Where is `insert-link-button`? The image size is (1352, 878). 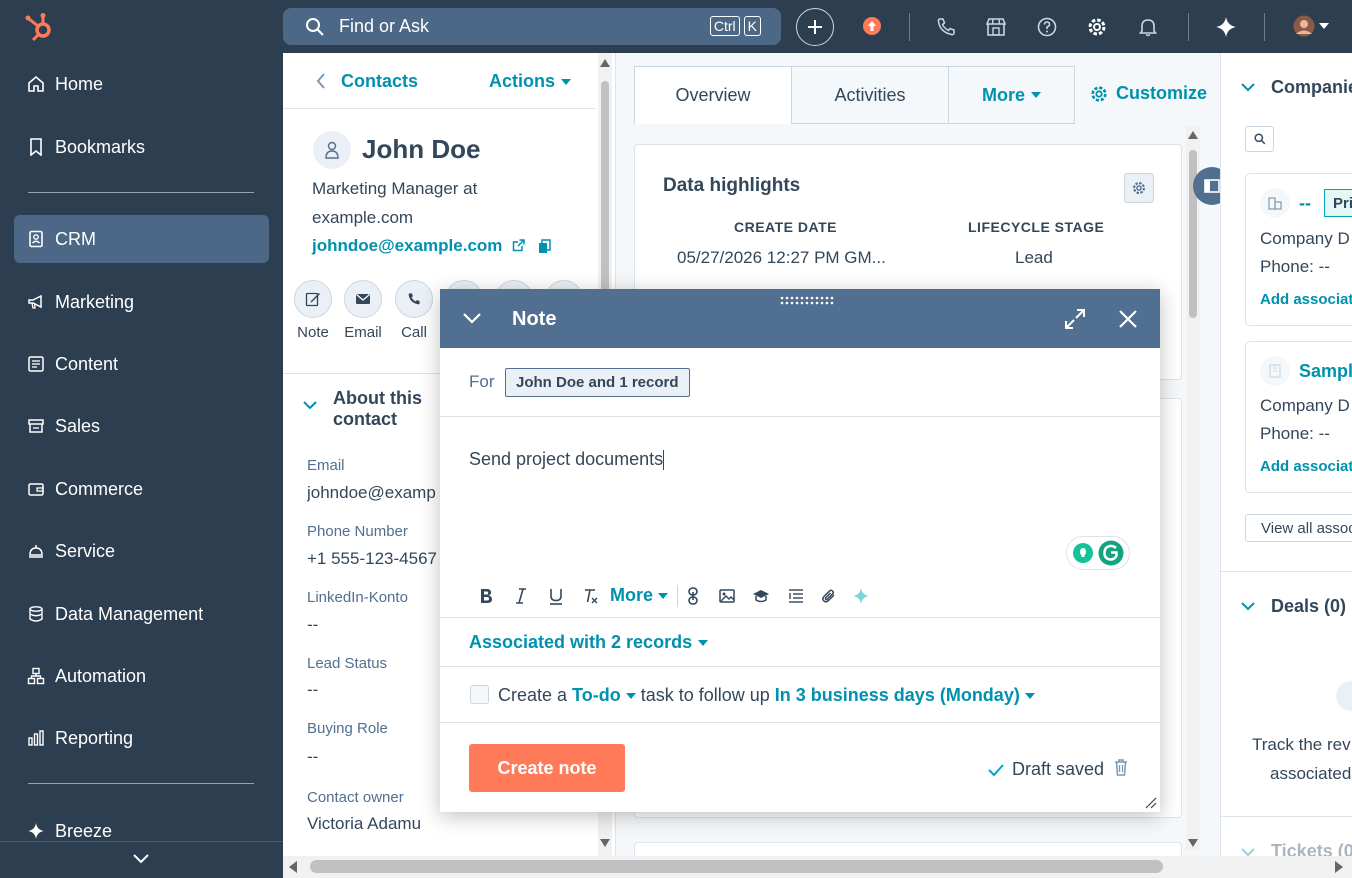
insert-link-button is located at coordinates (693, 596).